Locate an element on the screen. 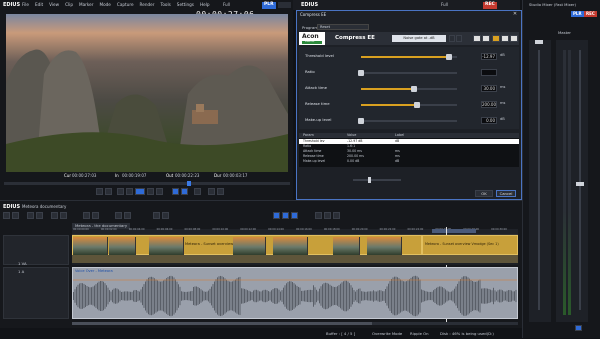 Image resolution: width=600 pixels, height=339 pixels. play-button is located at coordinates (140, 191).